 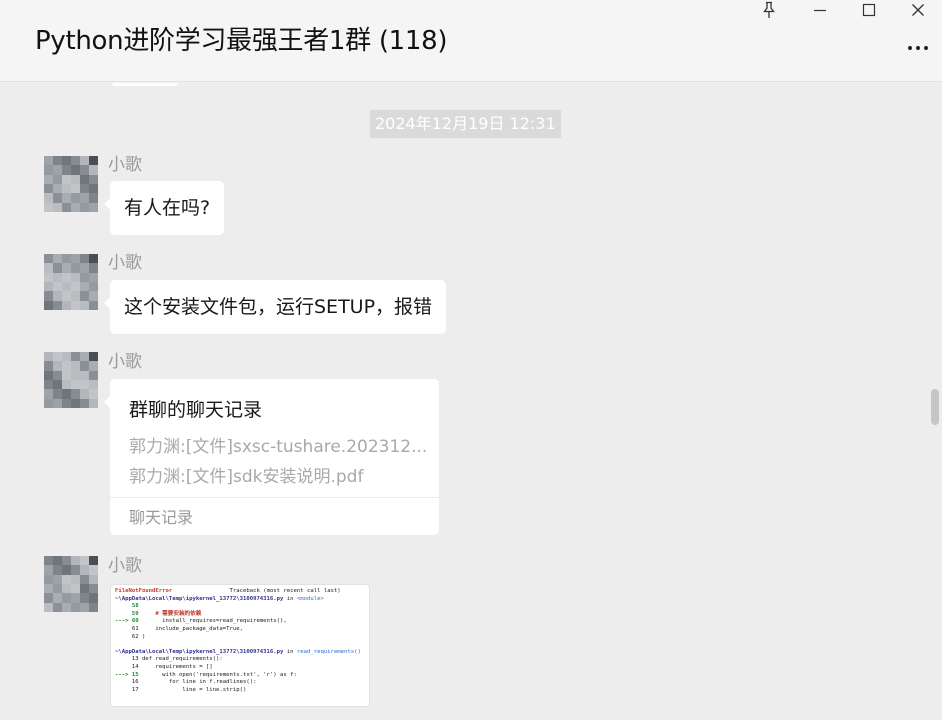 I want to click on message-timestamp: 2024年12月19日 12:31, so click(x=465, y=124).